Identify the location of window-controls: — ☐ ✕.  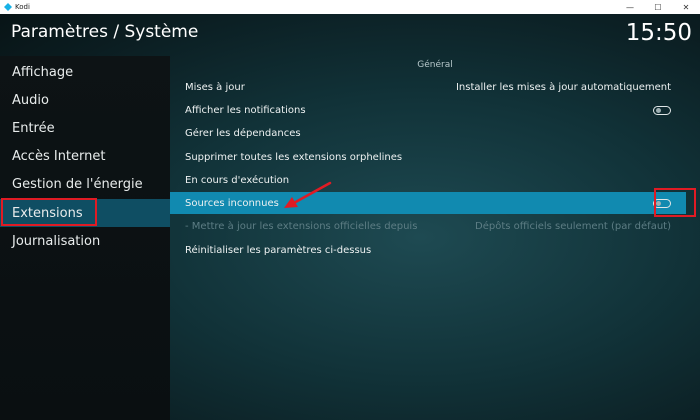
(658, 7).